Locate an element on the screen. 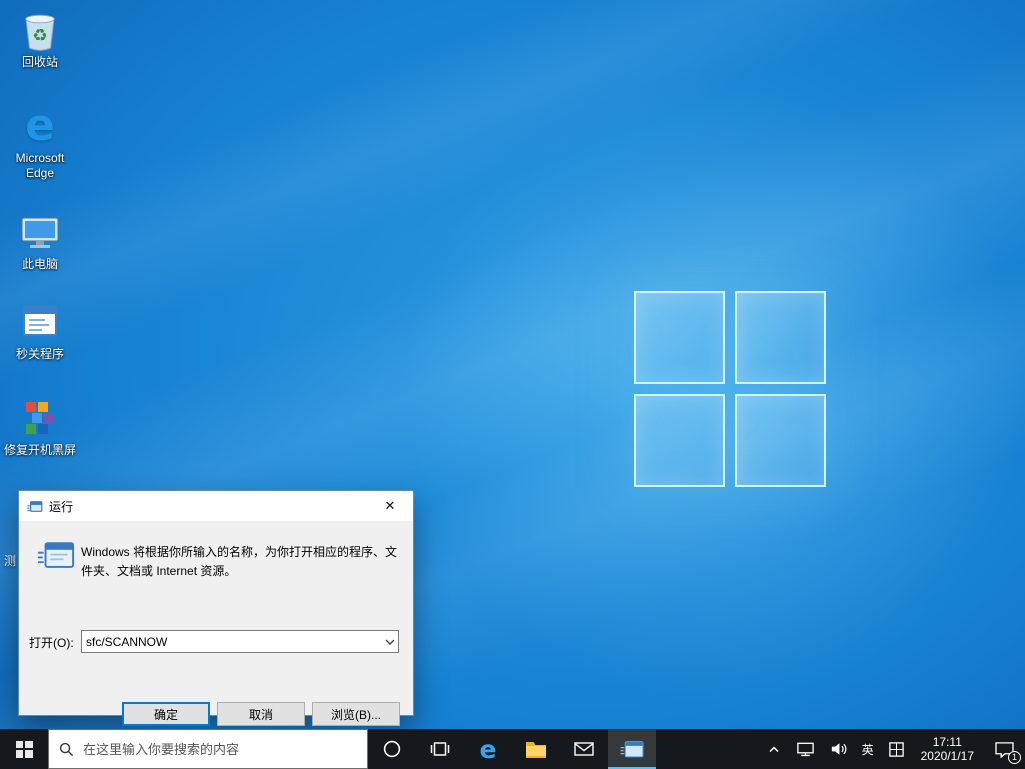  run-dialog-titlebar: 运行 ✕ is located at coordinates (216, 506).